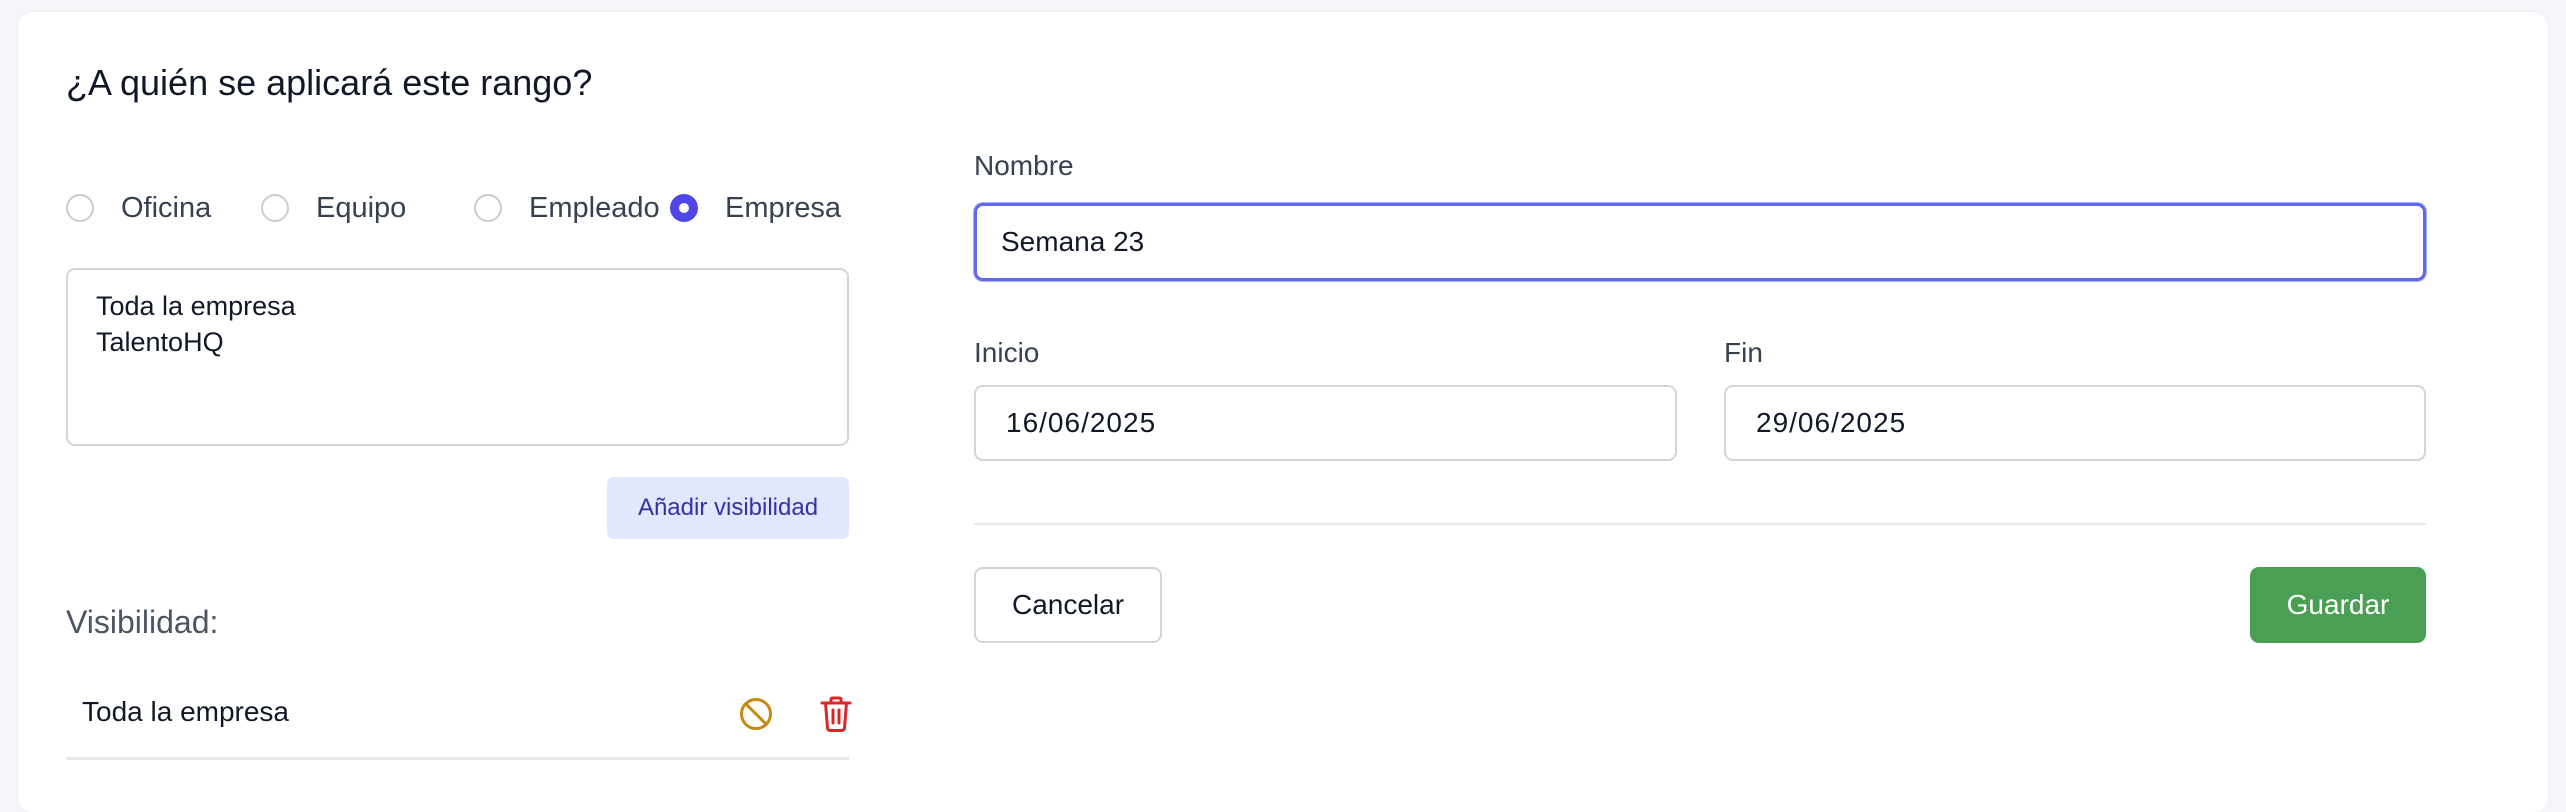  What do you see at coordinates (166, 207) in the screenshot?
I see `radio-label: Oficina` at bounding box center [166, 207].